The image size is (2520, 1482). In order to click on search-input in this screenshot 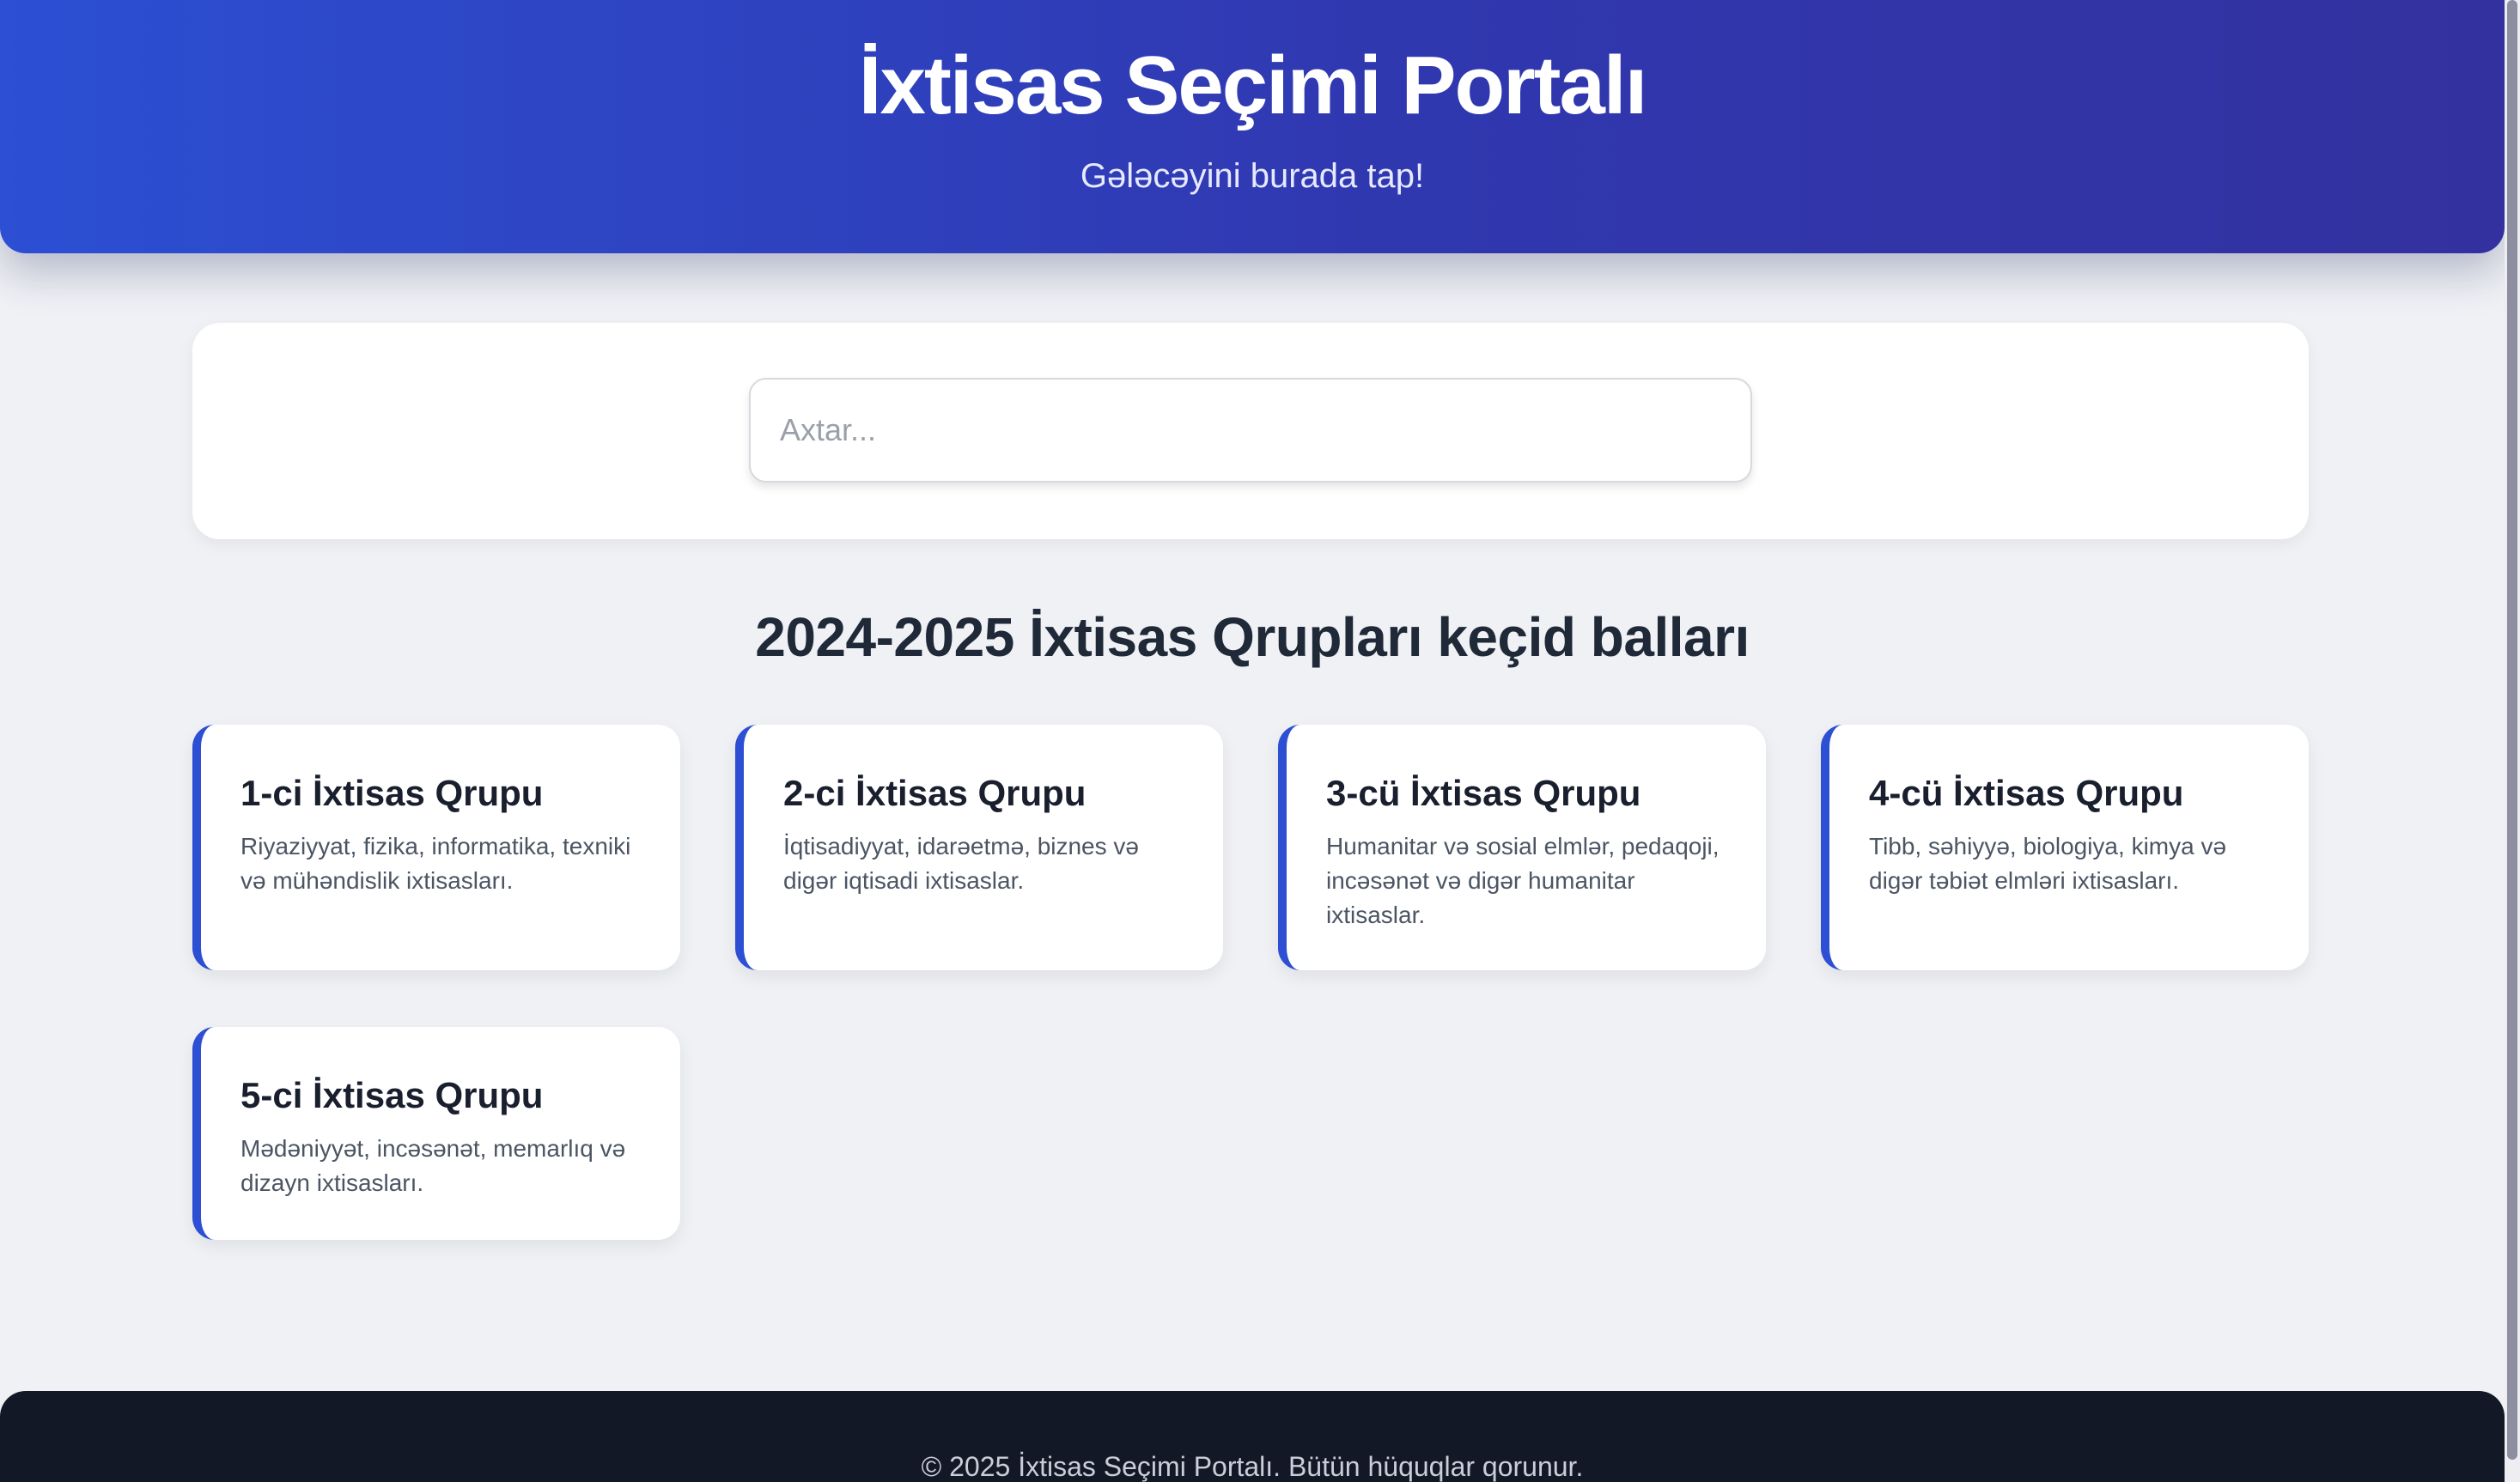, I will do `click(1251, 430)`.